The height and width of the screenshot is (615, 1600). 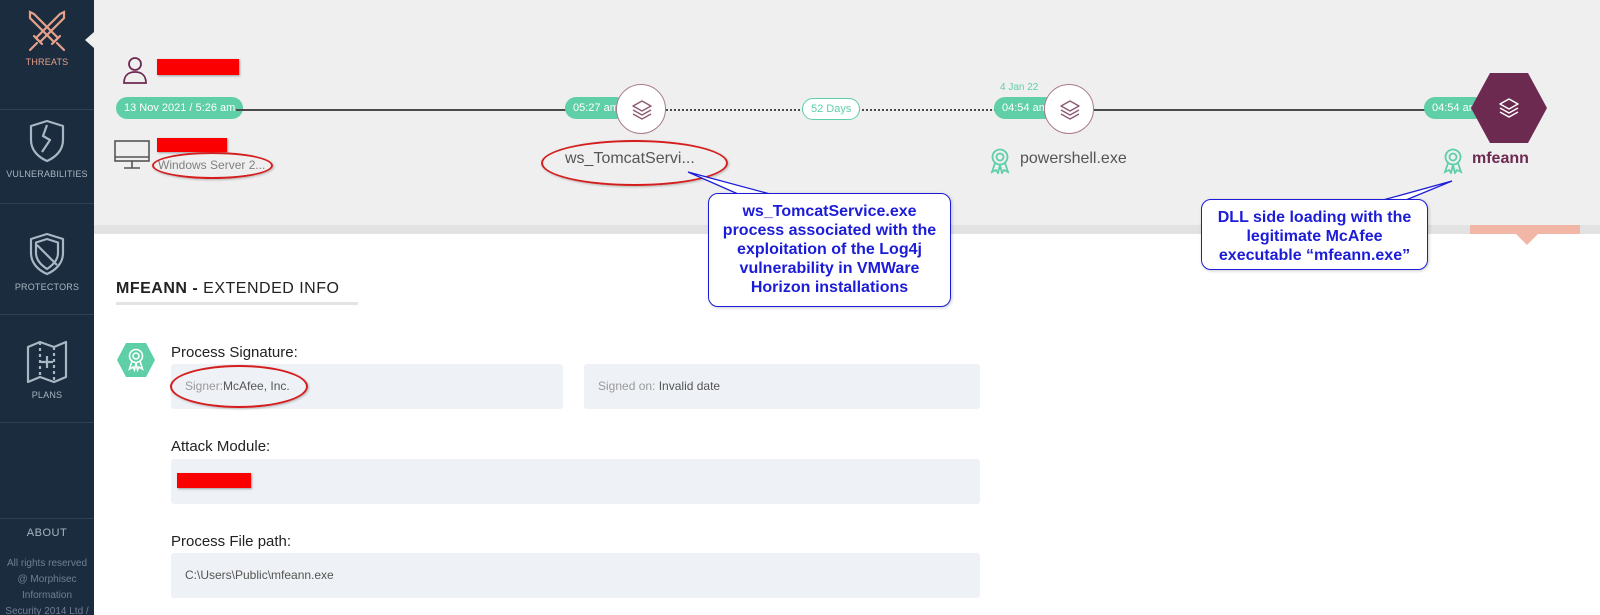 What do you see at coordinates (132, 154) in the screenshot?
I see `computer-icon` at bounding box center [132, 154].